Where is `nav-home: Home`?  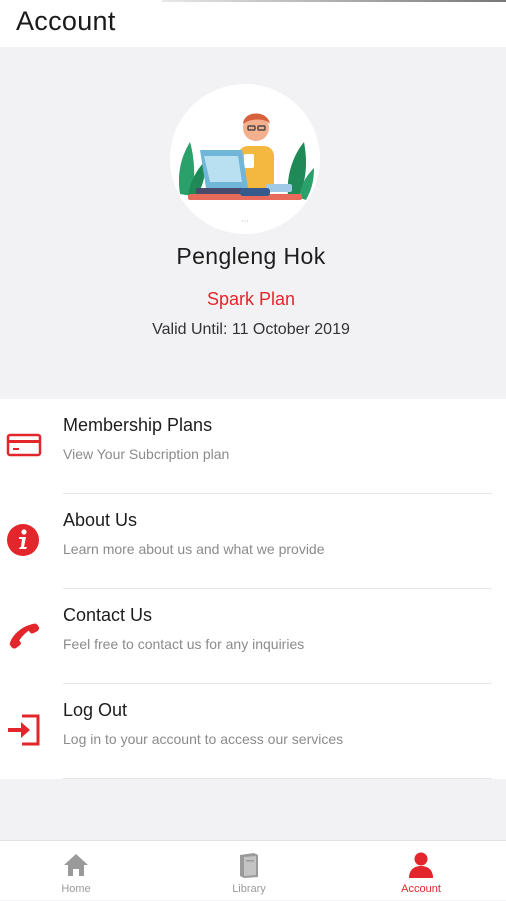 nav-home: Home is located at coordinates (76, 871).